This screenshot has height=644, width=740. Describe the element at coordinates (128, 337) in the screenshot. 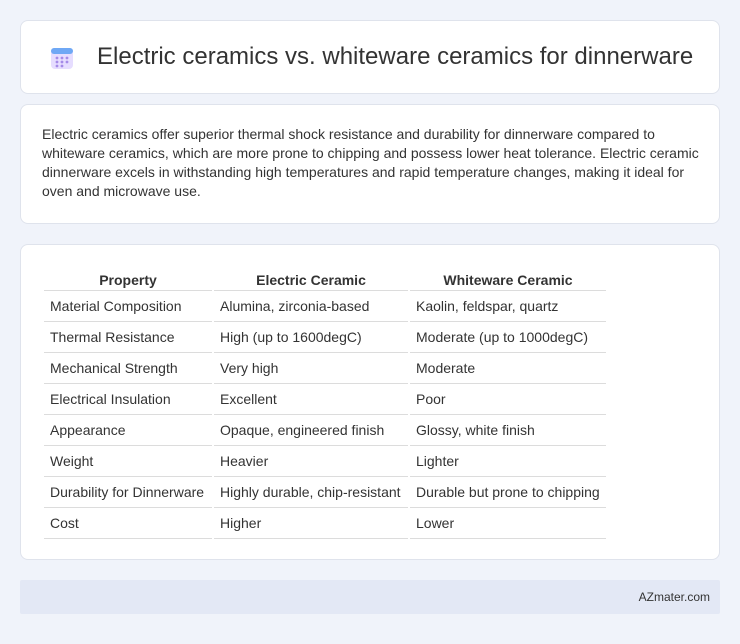

I see `table-cell-property: Thermal Resistance` at that location.